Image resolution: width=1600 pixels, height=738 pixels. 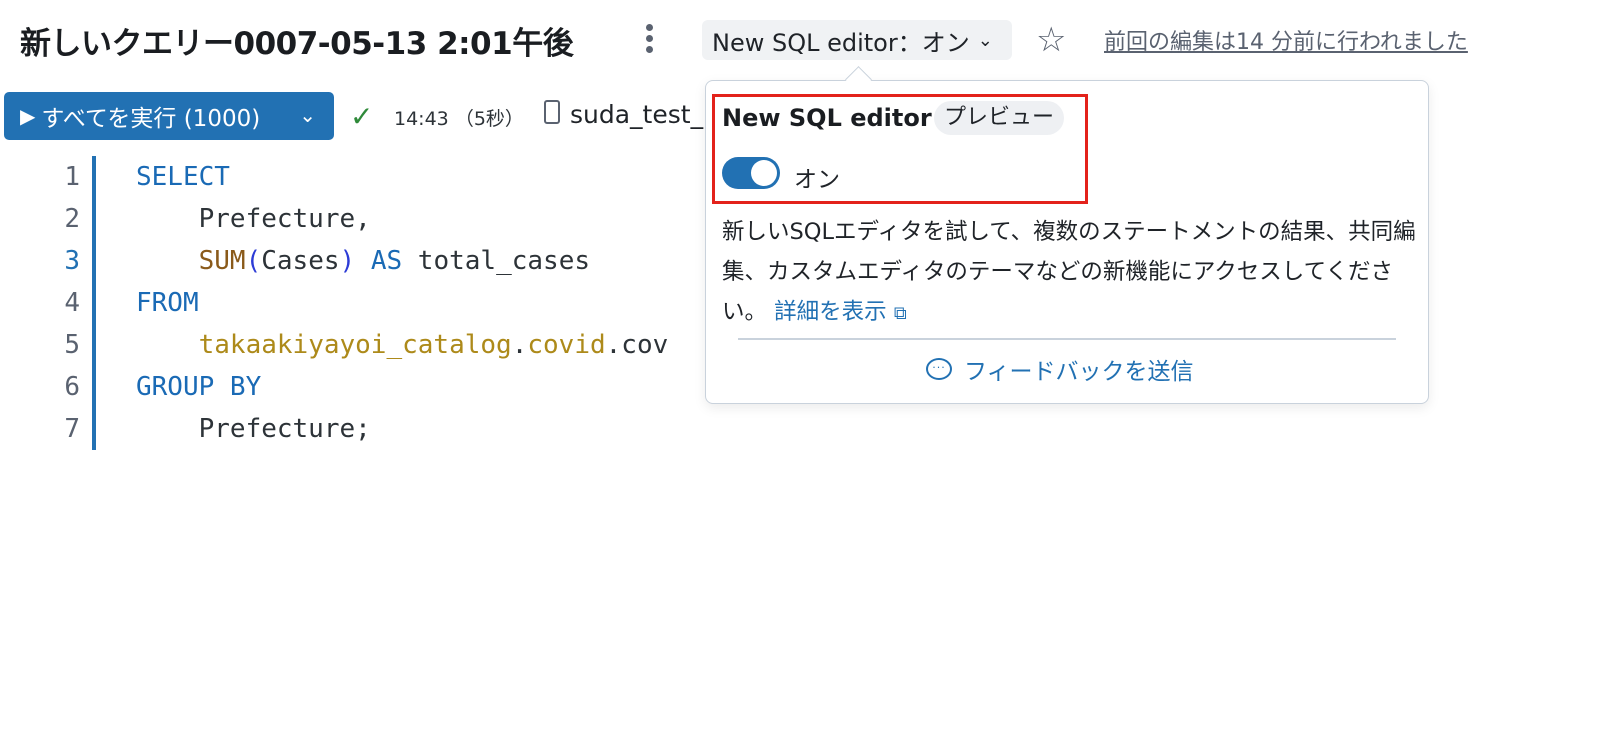 I want to click on run-timing: 14:43 （5秒）, so click(x=459, y=119).